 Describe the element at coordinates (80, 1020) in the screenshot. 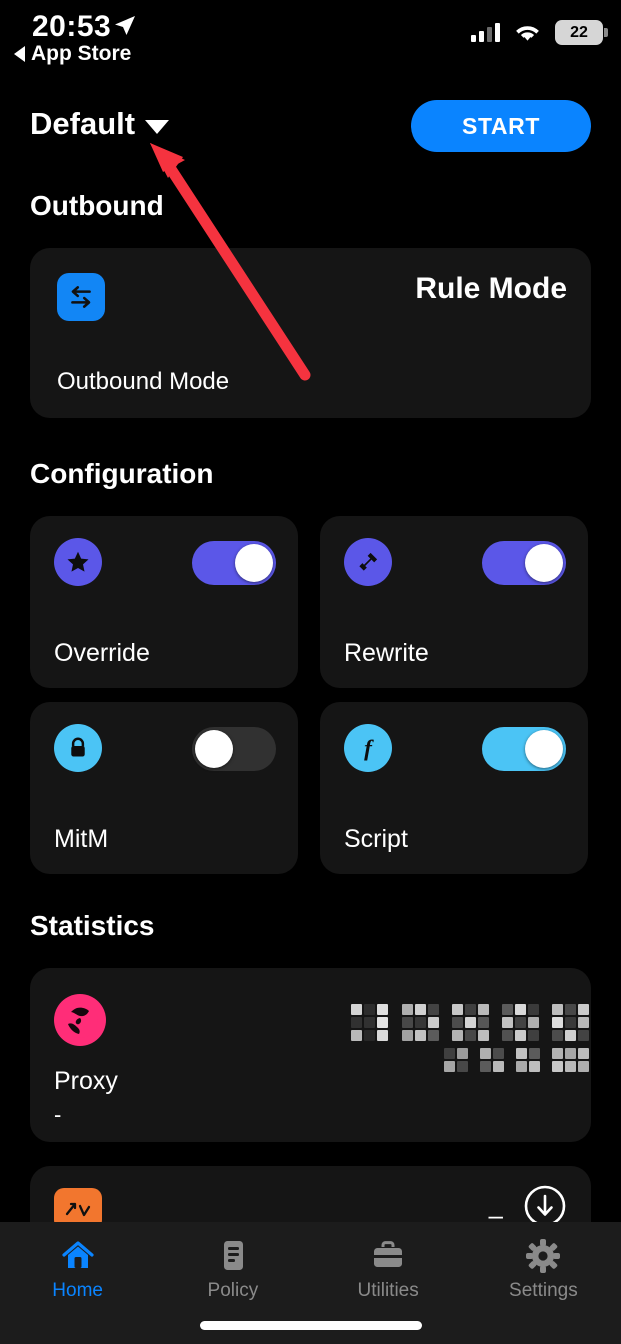

I see `globe-icon` at that location.